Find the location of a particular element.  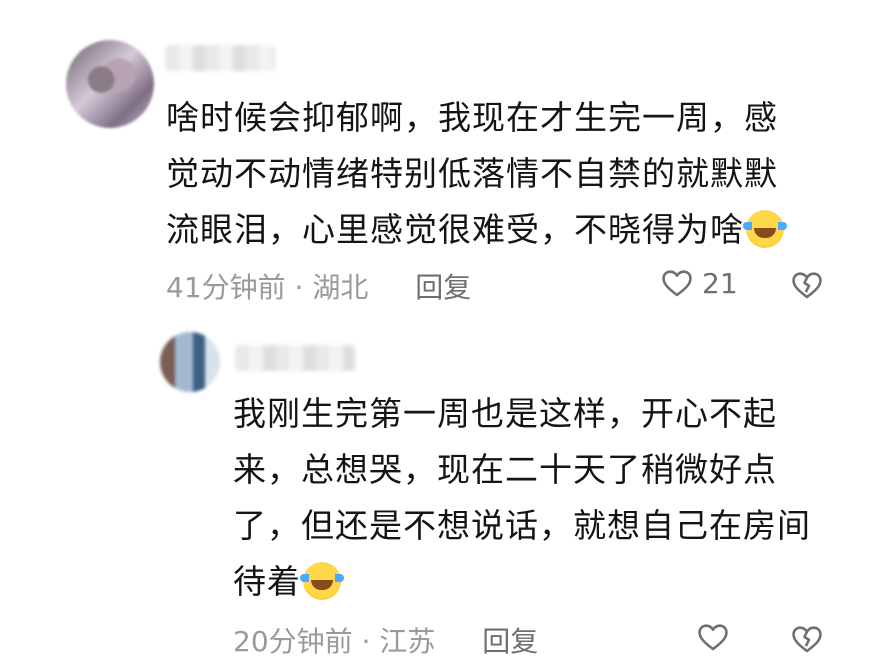

comment-text-line: 啥时候会抑郁啊，我现在才生完一周，感 is located at coordinates (472, 117).